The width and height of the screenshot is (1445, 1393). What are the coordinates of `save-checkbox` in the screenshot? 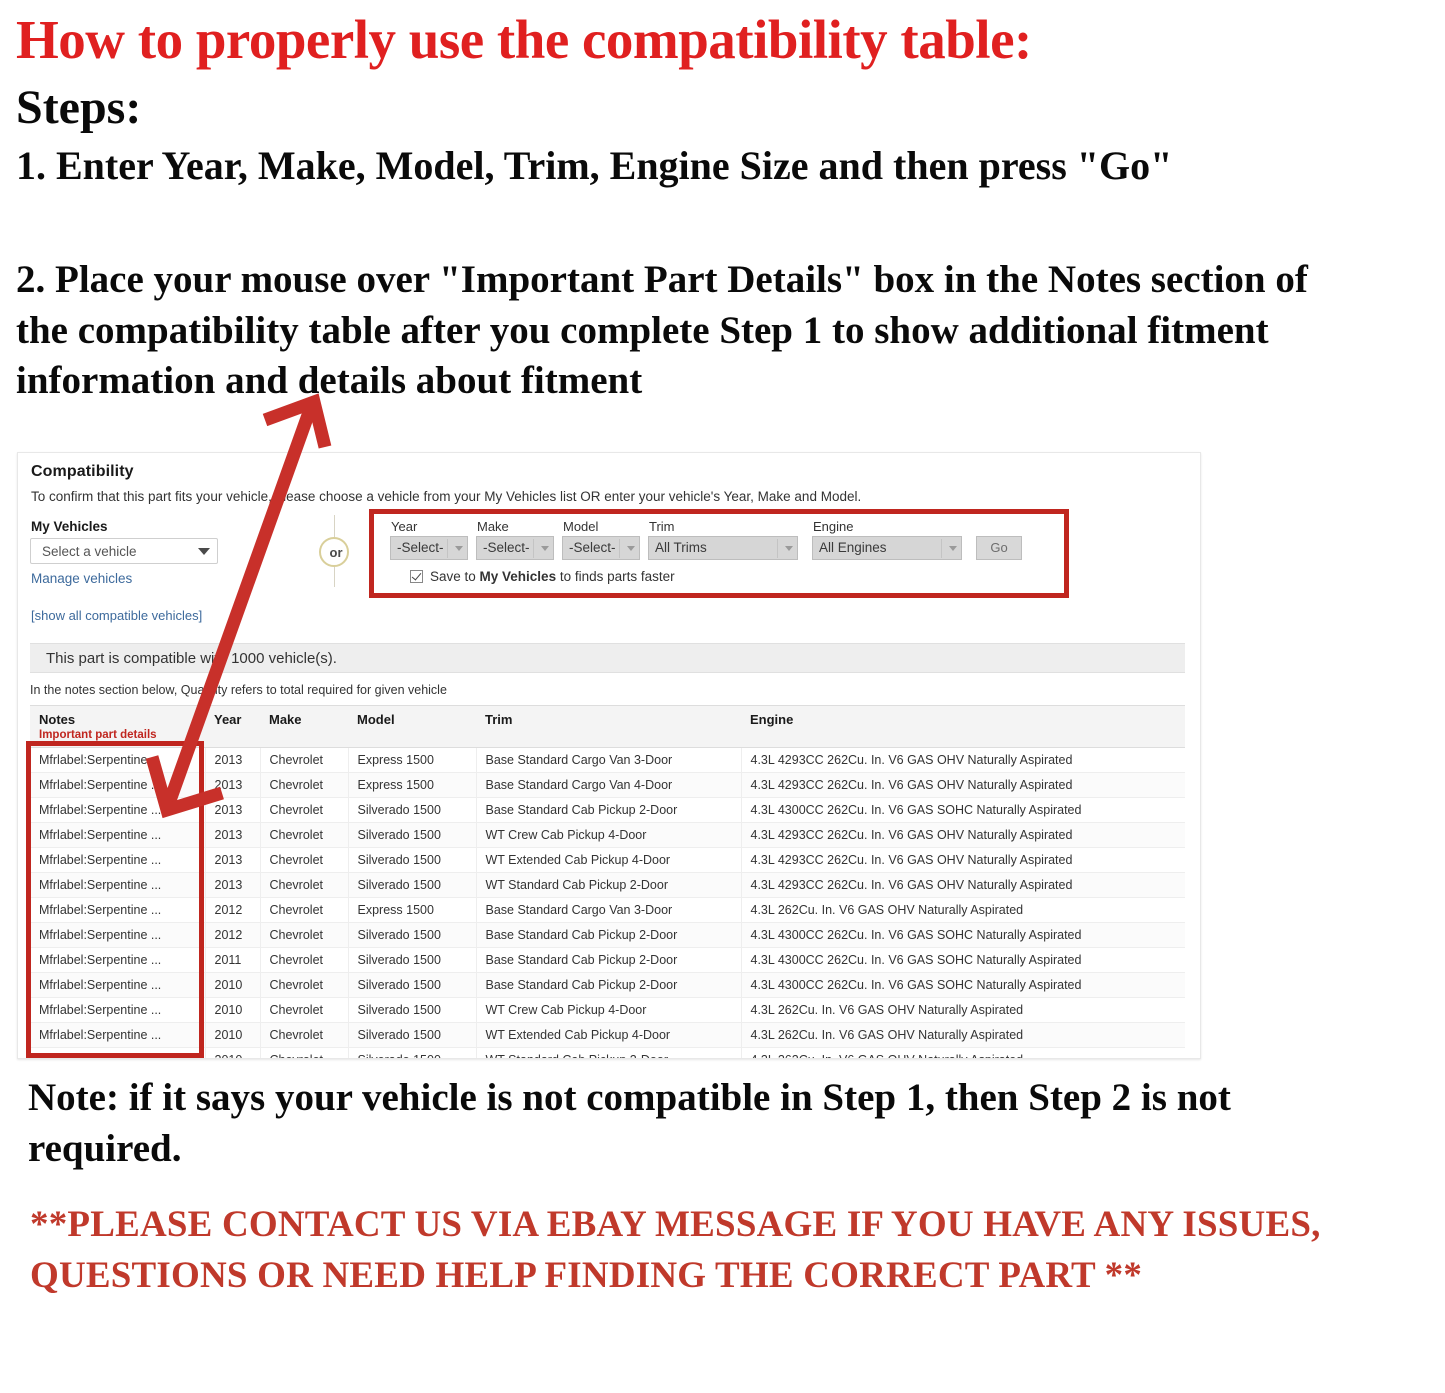 It's located at (416, 576).